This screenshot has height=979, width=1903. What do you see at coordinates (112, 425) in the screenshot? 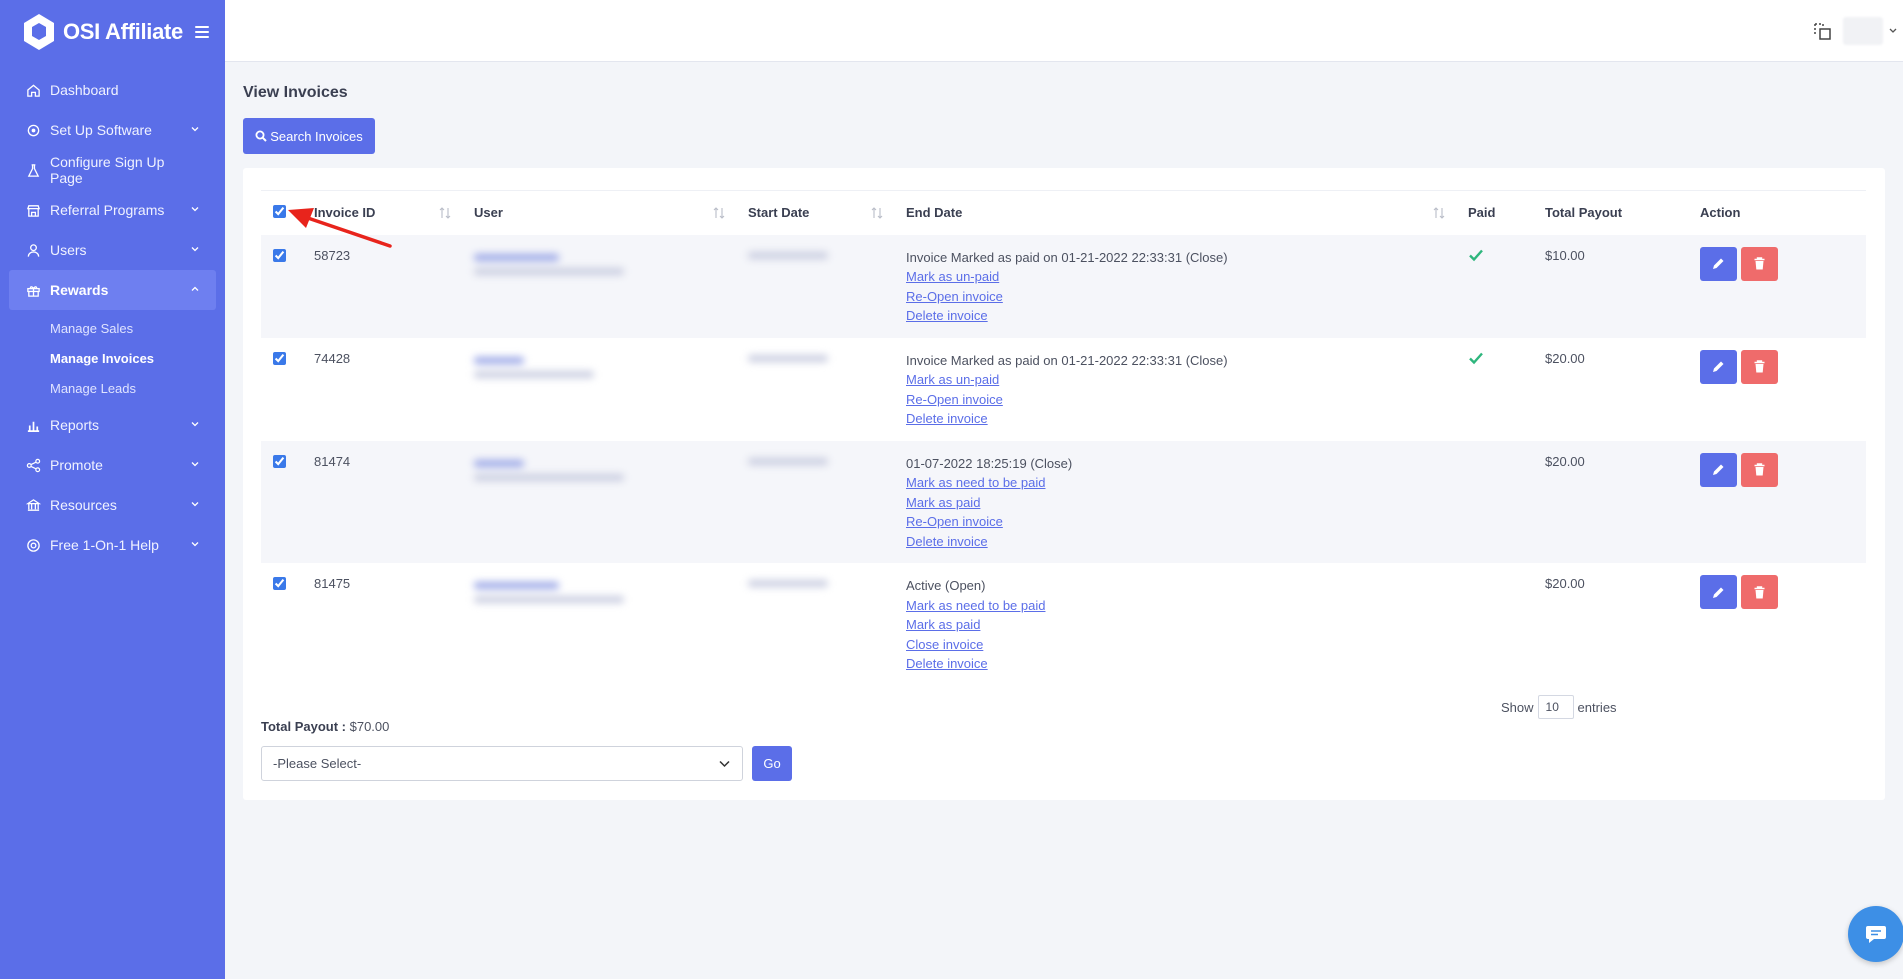
I see `sidebar-item-reports: Reports` at bounding box center [112, 425].